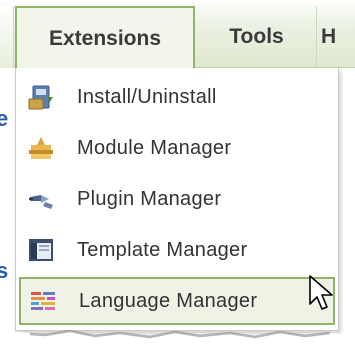 This screenshot has width=355, height=351. What do you see at coordinates (162, 249) in the screenshot?
I see `menu-item-label: Template Manager` at bounding box center [162, 249].